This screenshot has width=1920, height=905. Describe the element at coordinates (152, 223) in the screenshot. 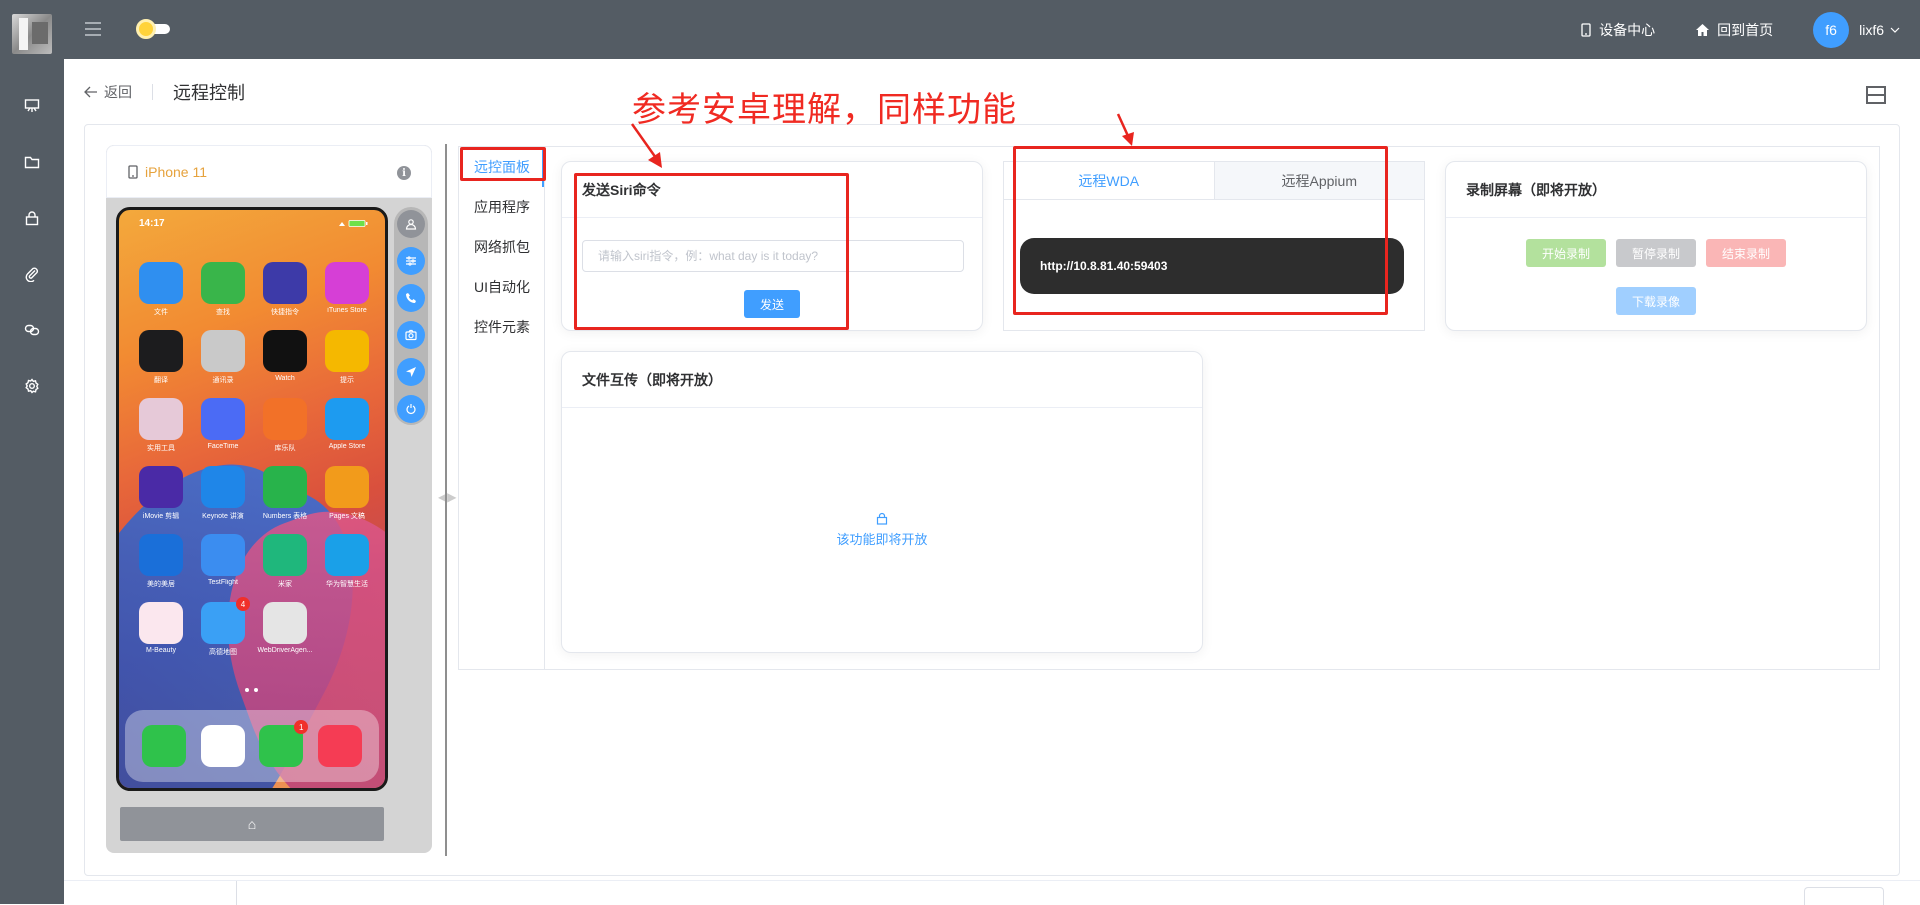

I see `status-time: 14:17` at that location.